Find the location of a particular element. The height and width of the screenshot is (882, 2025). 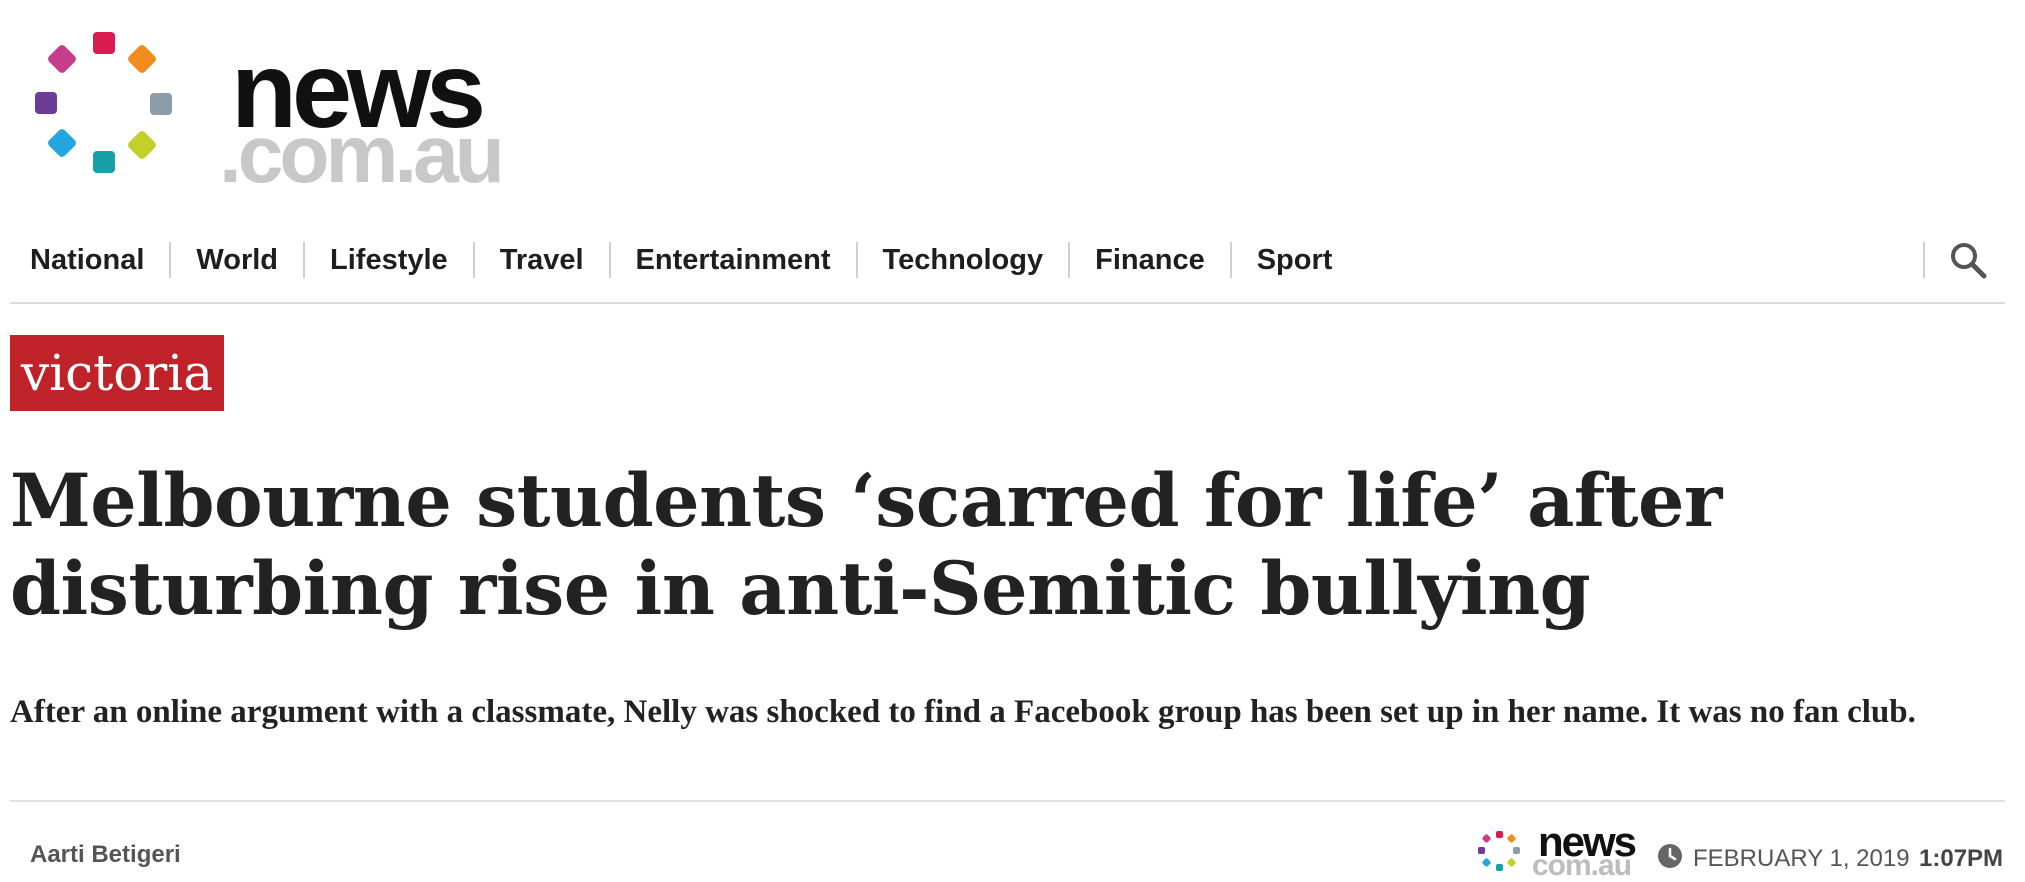

nav-divider is located at coordinates (1924, 260).